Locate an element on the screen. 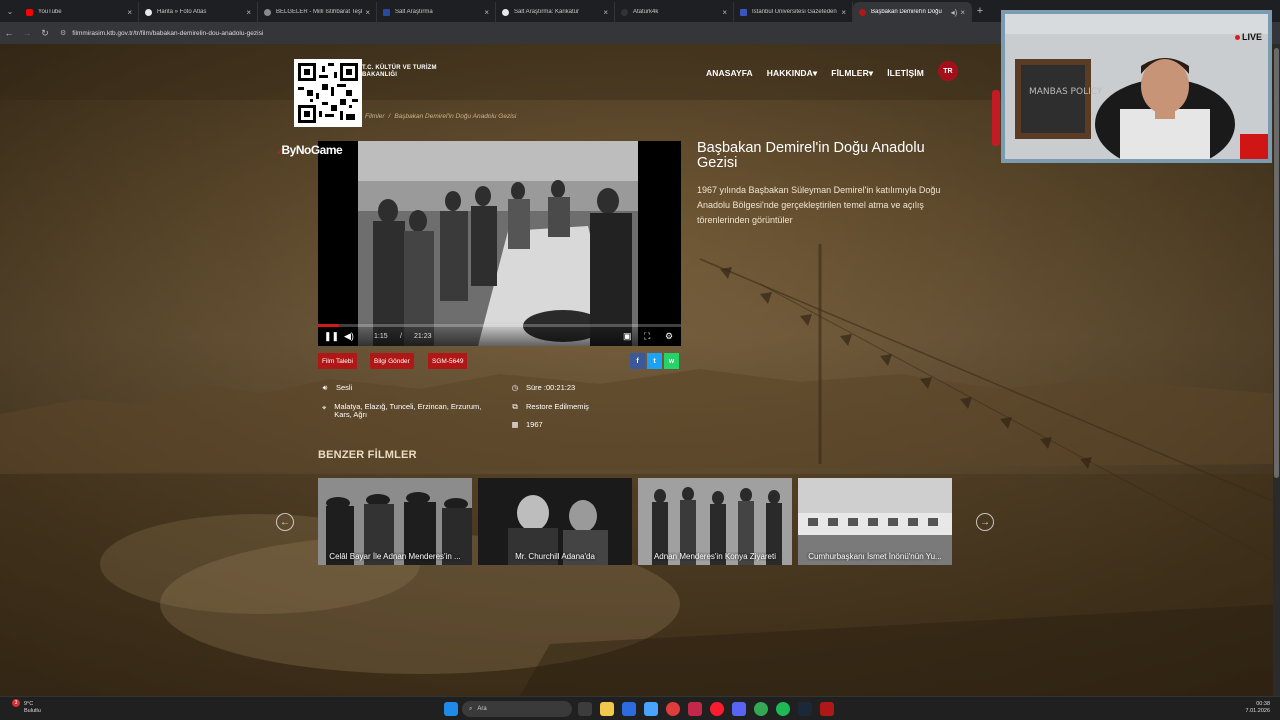  browser-tab: Salt Araştırma × is located at coordinates (436, 12).